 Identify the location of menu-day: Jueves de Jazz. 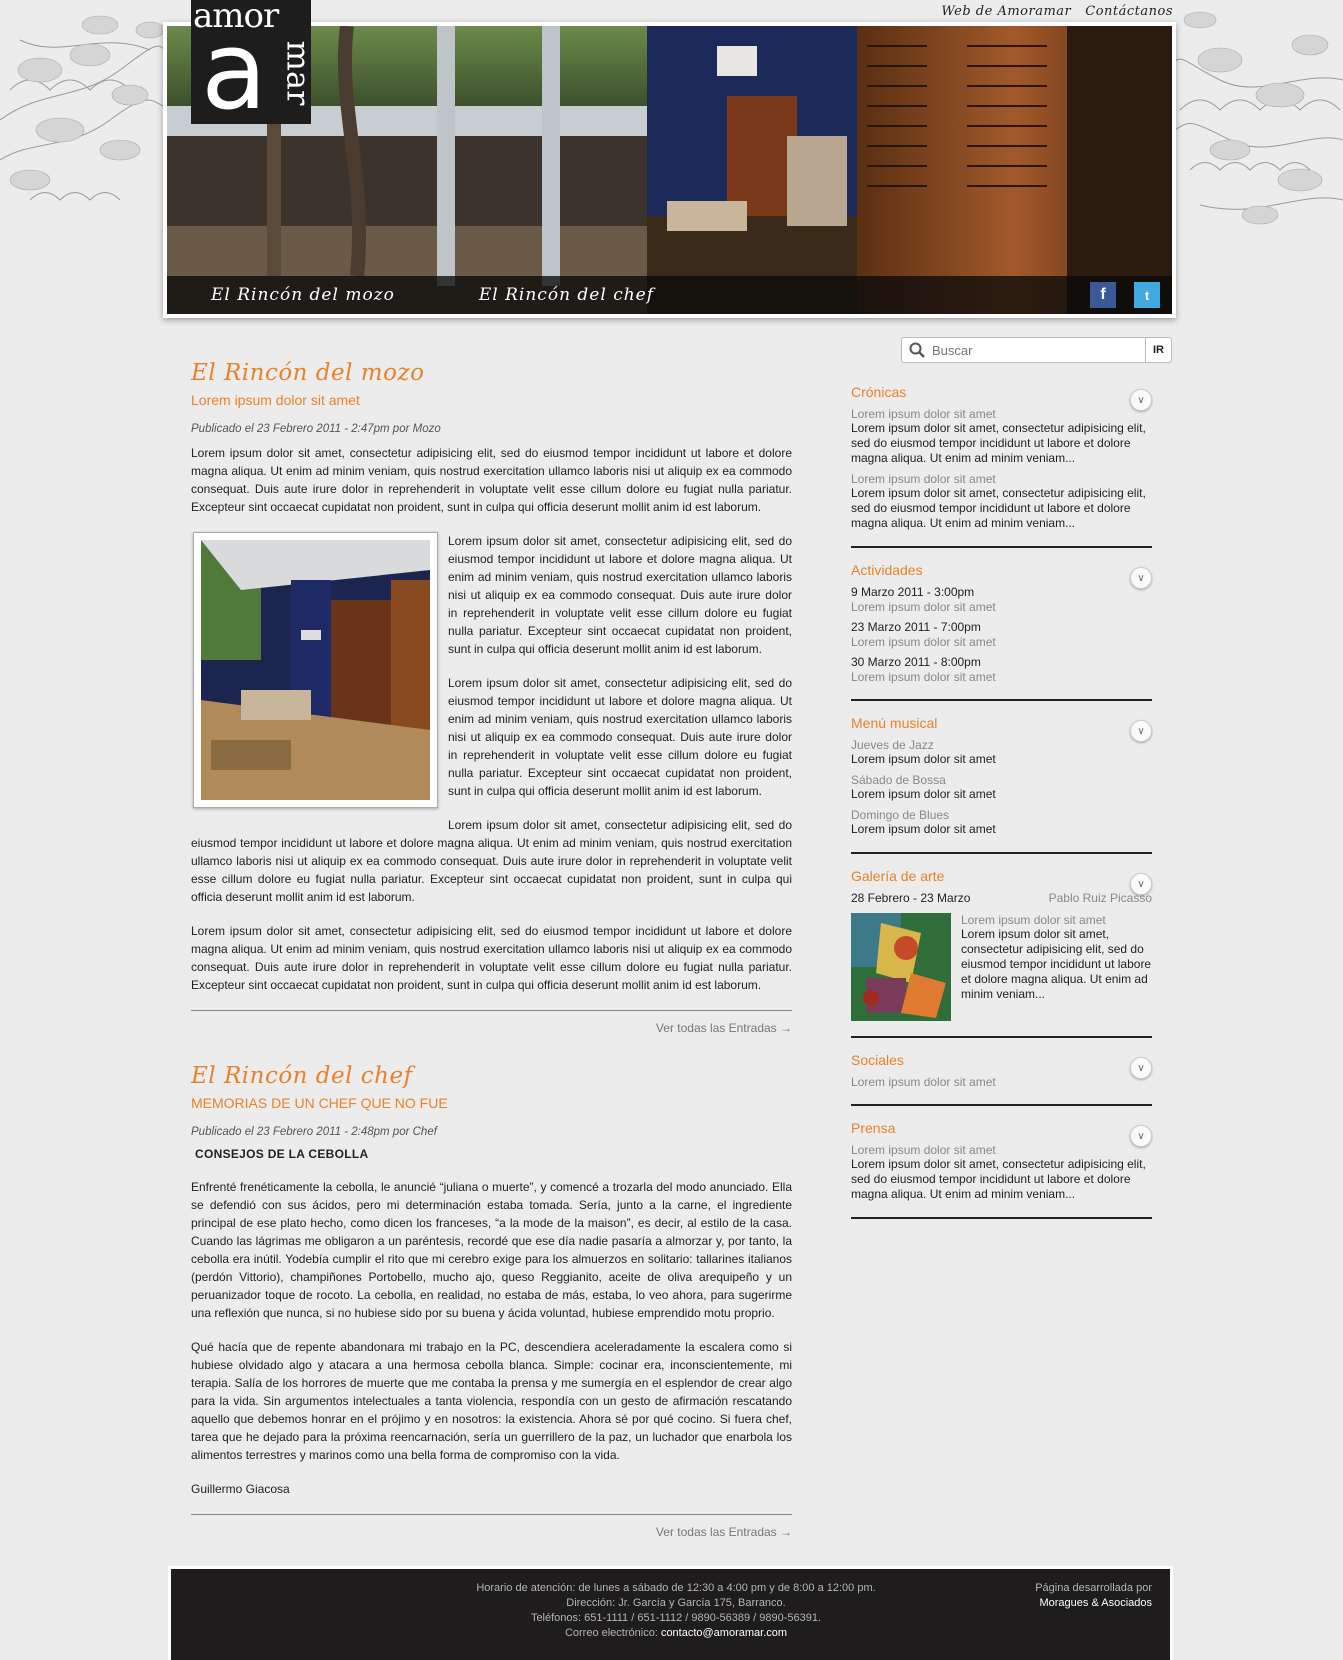
(1001, 745).